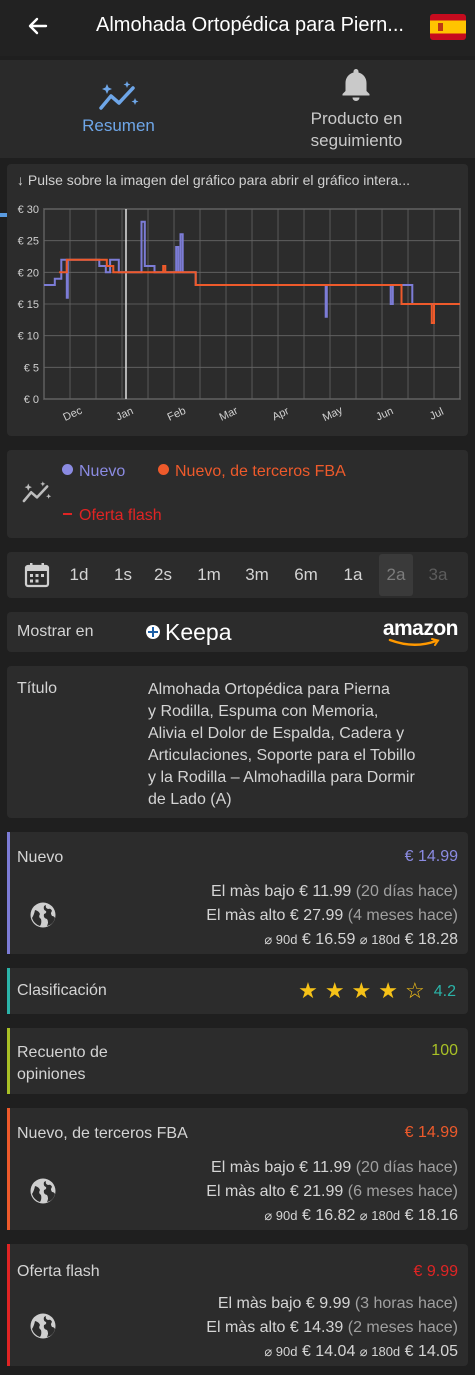 This screenshot has height=1375, width=475. Describe the element at coordinates (406, 1167) in the screenshot. I see `low-when: (20 días hace)` at that location.